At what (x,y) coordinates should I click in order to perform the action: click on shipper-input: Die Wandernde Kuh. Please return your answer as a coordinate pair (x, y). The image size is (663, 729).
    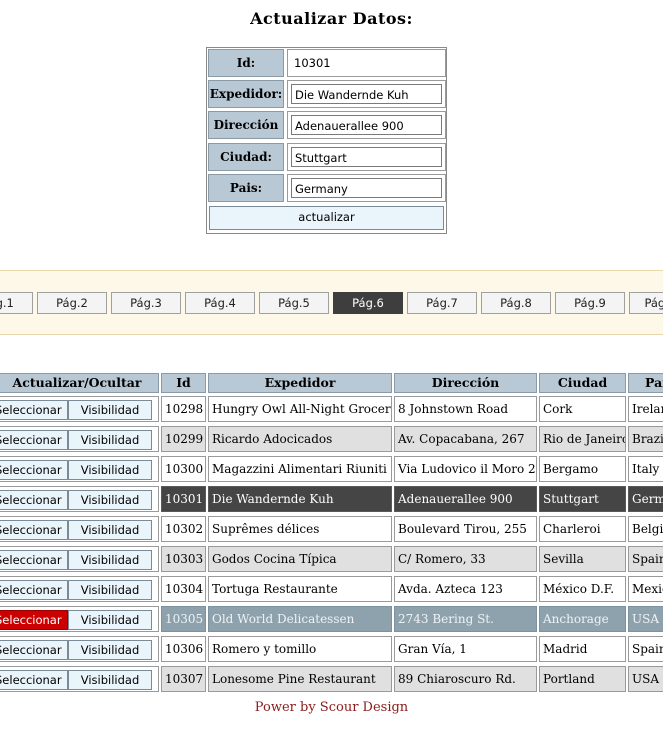
    Looking at the image, I should click on (366, 94).